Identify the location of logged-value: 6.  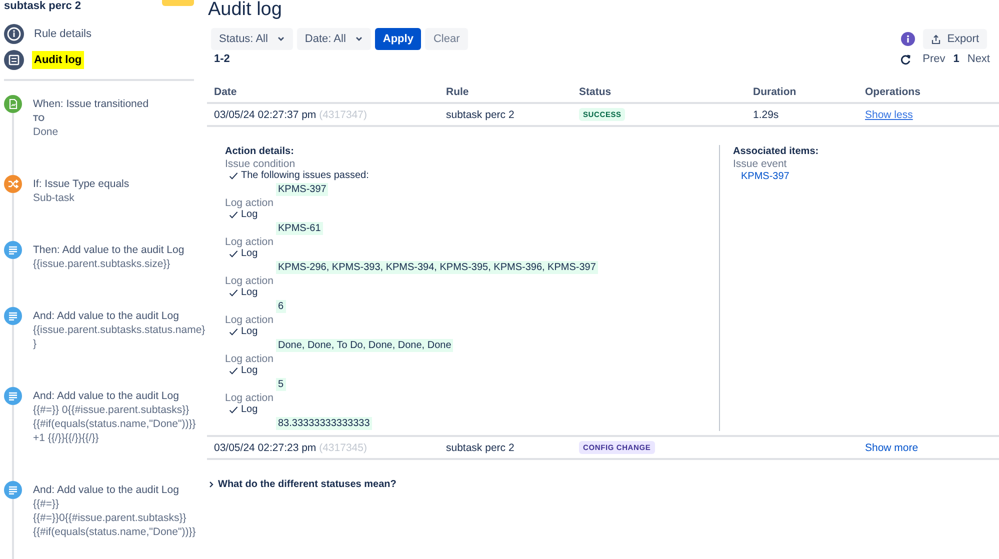
(281, 306).